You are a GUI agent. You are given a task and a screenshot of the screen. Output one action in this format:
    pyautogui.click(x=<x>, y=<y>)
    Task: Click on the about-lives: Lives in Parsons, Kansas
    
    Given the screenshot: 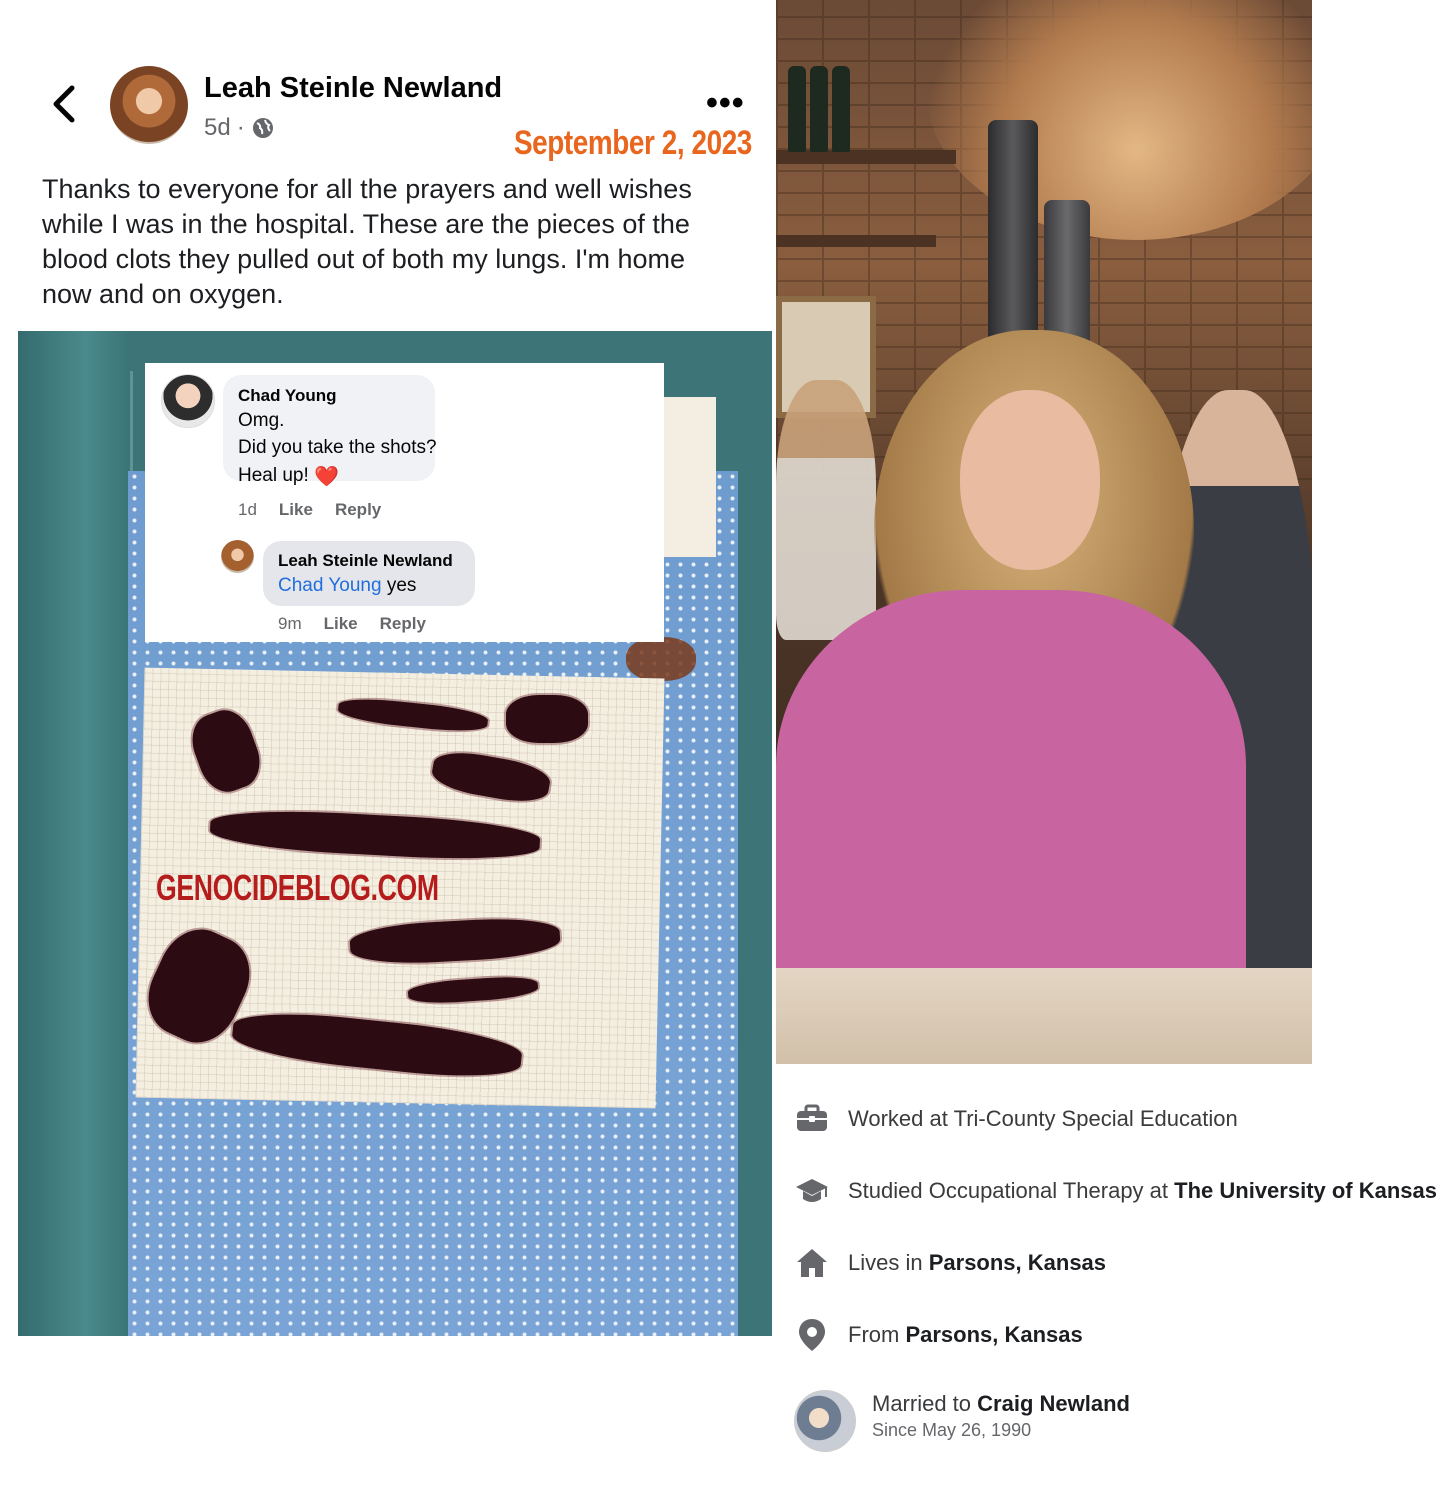 What is the action you would take?
    pyautogui.click(x=950, y=1263)
    